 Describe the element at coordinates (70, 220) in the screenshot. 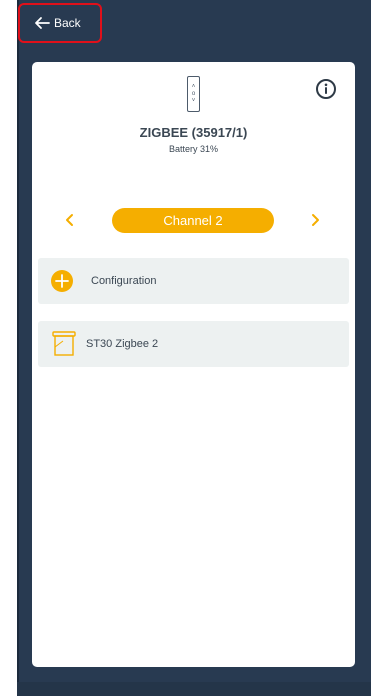

I see `chevron-left-icon` at that location.